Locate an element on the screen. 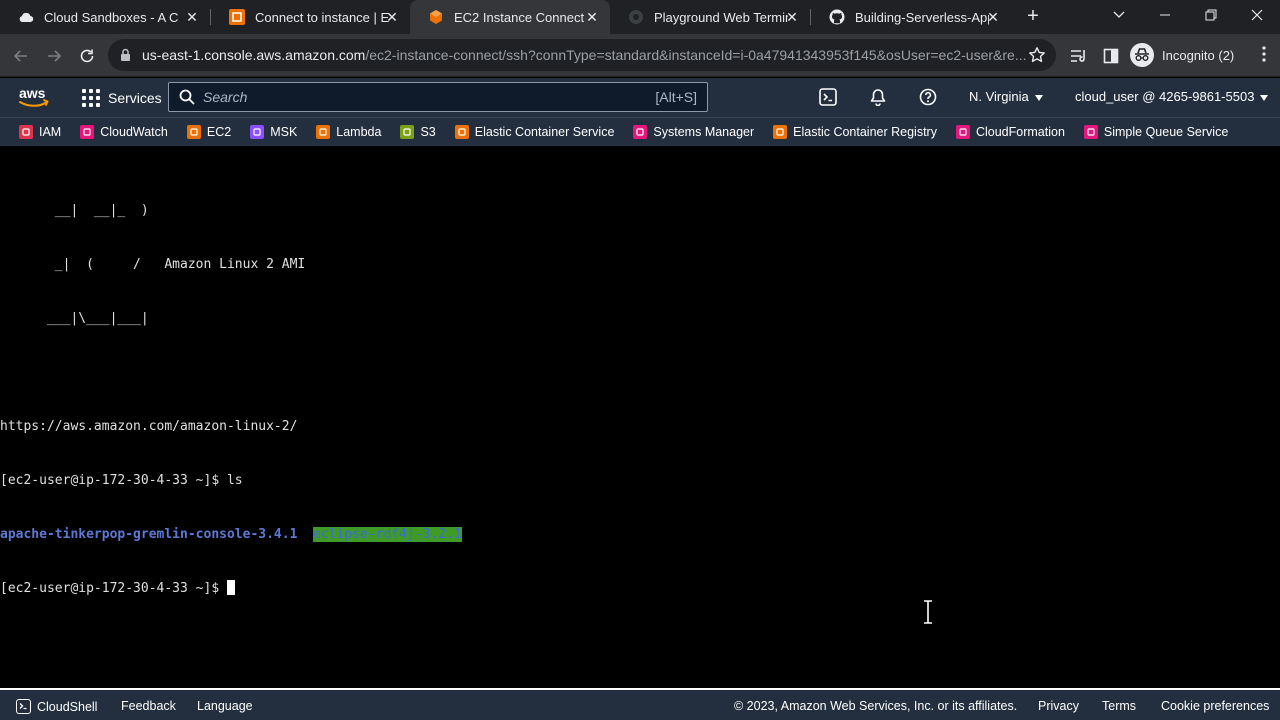  services-menu: Services is located at coordinates (122, 97).